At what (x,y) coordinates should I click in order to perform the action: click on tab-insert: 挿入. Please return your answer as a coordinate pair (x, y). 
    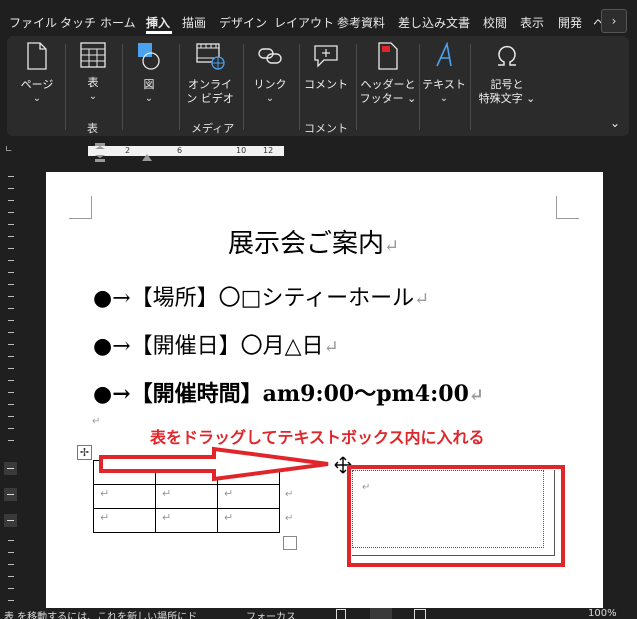
    Looking at the image, I should click on (158, 22).